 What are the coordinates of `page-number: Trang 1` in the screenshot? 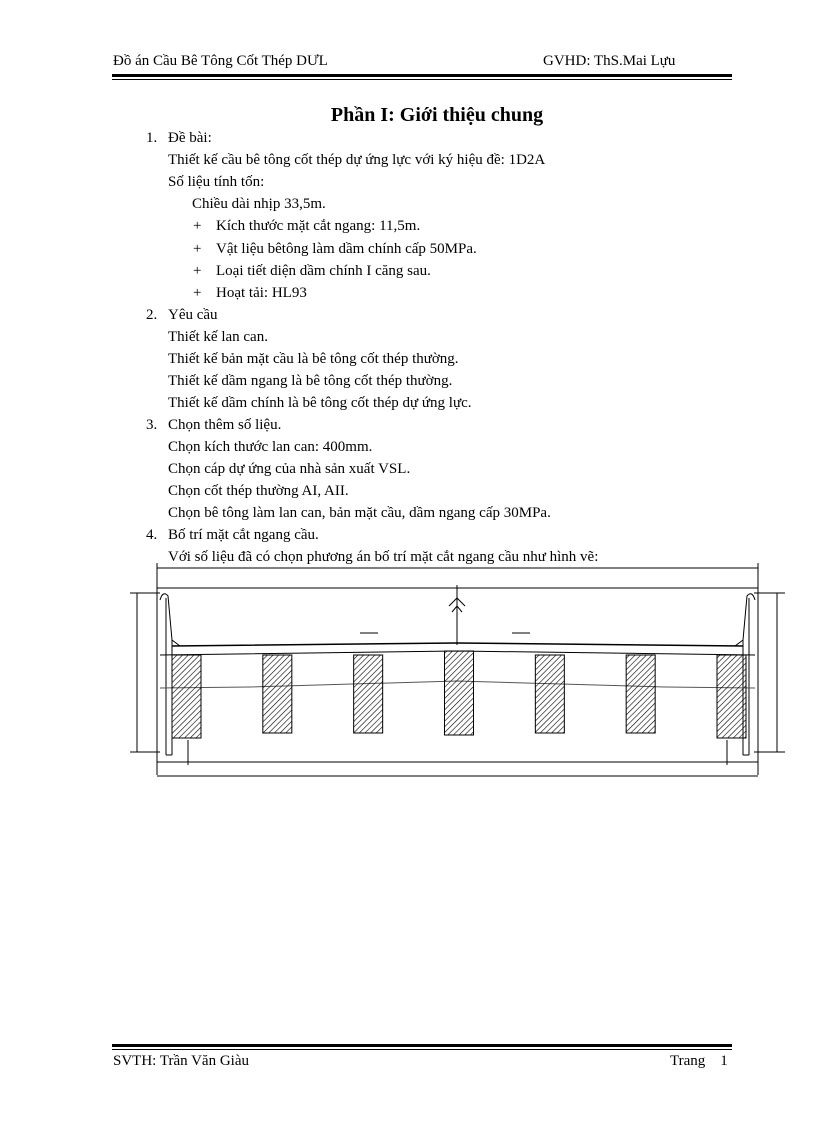 It's located at (699, 1061).